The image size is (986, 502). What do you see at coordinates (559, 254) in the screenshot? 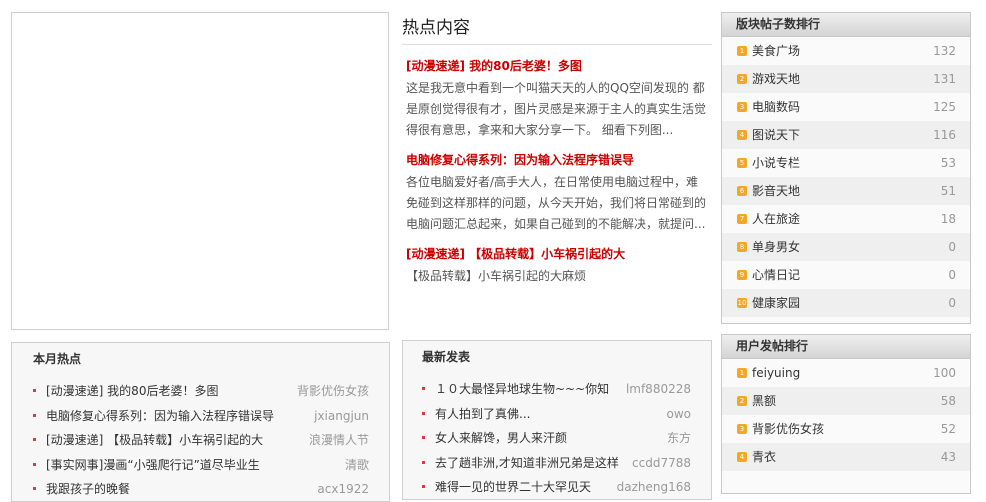
I see `hot-item-title-link: [动漫速递] 【极品转载】小车祸引起的大` at bounding box center [559, 254].